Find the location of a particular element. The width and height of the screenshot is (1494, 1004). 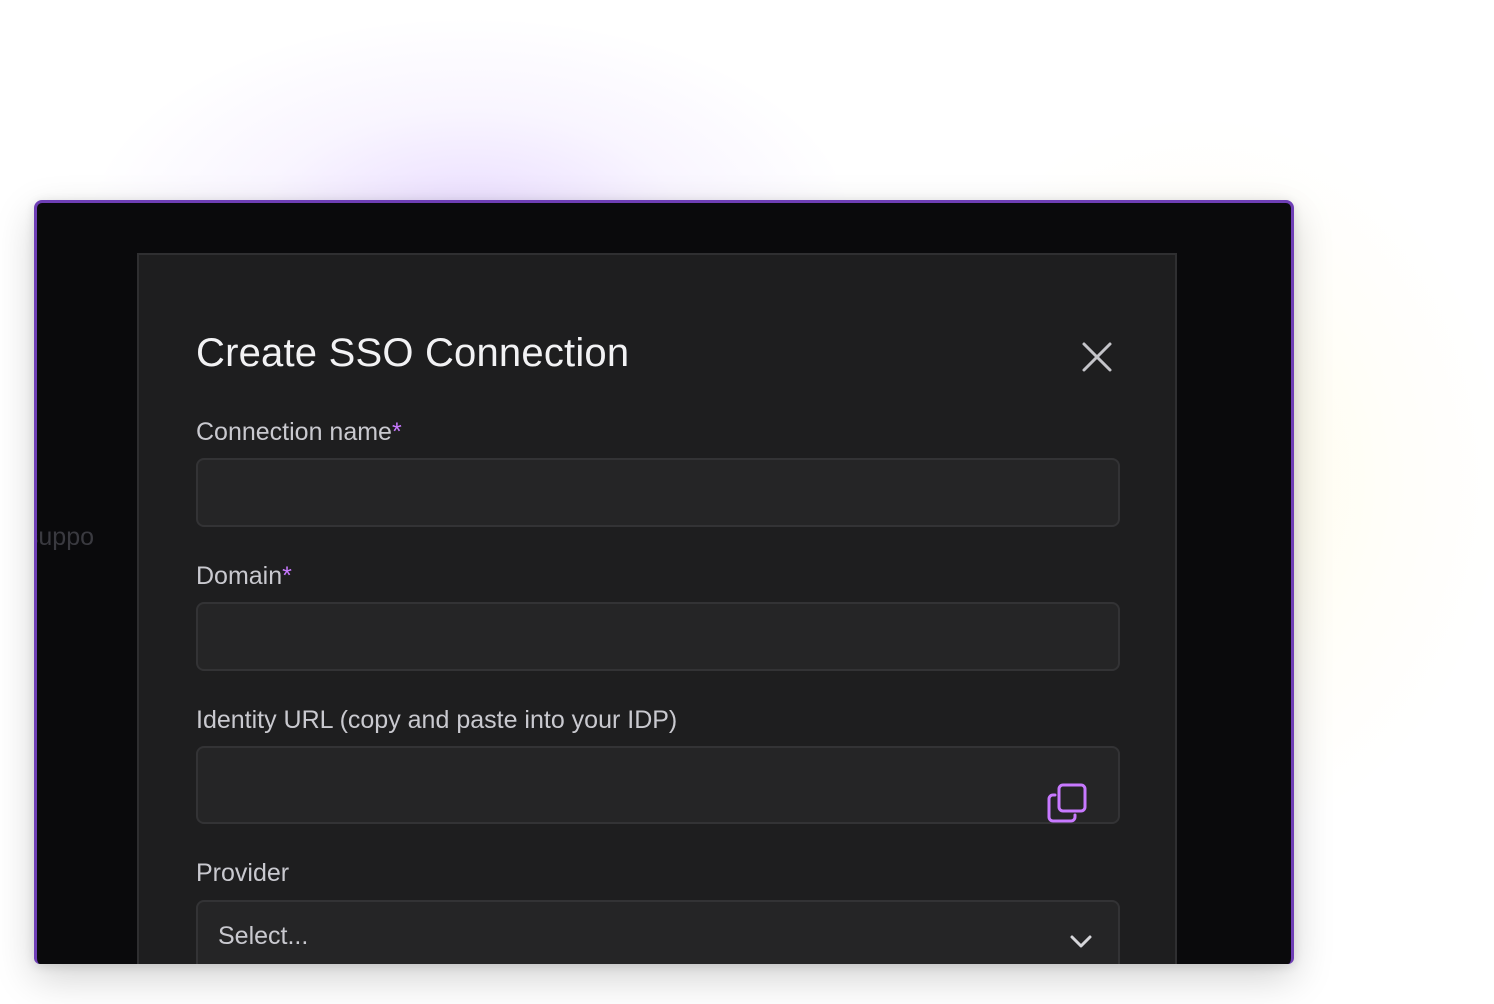

close-button is located at coordinates (1097, 357).